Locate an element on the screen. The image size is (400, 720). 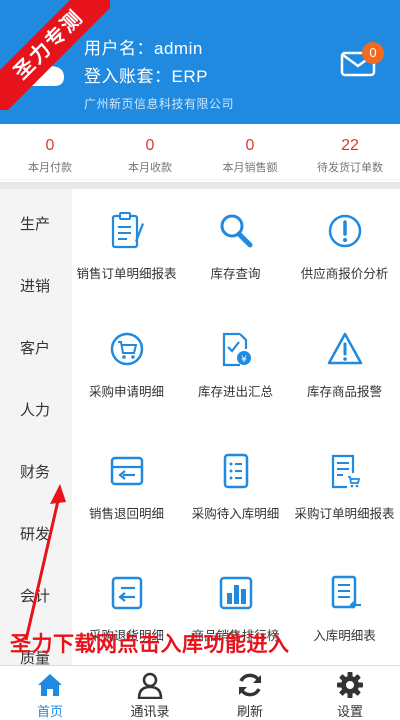
tab-label: 通讯录 is located at coordinates (150, 711).